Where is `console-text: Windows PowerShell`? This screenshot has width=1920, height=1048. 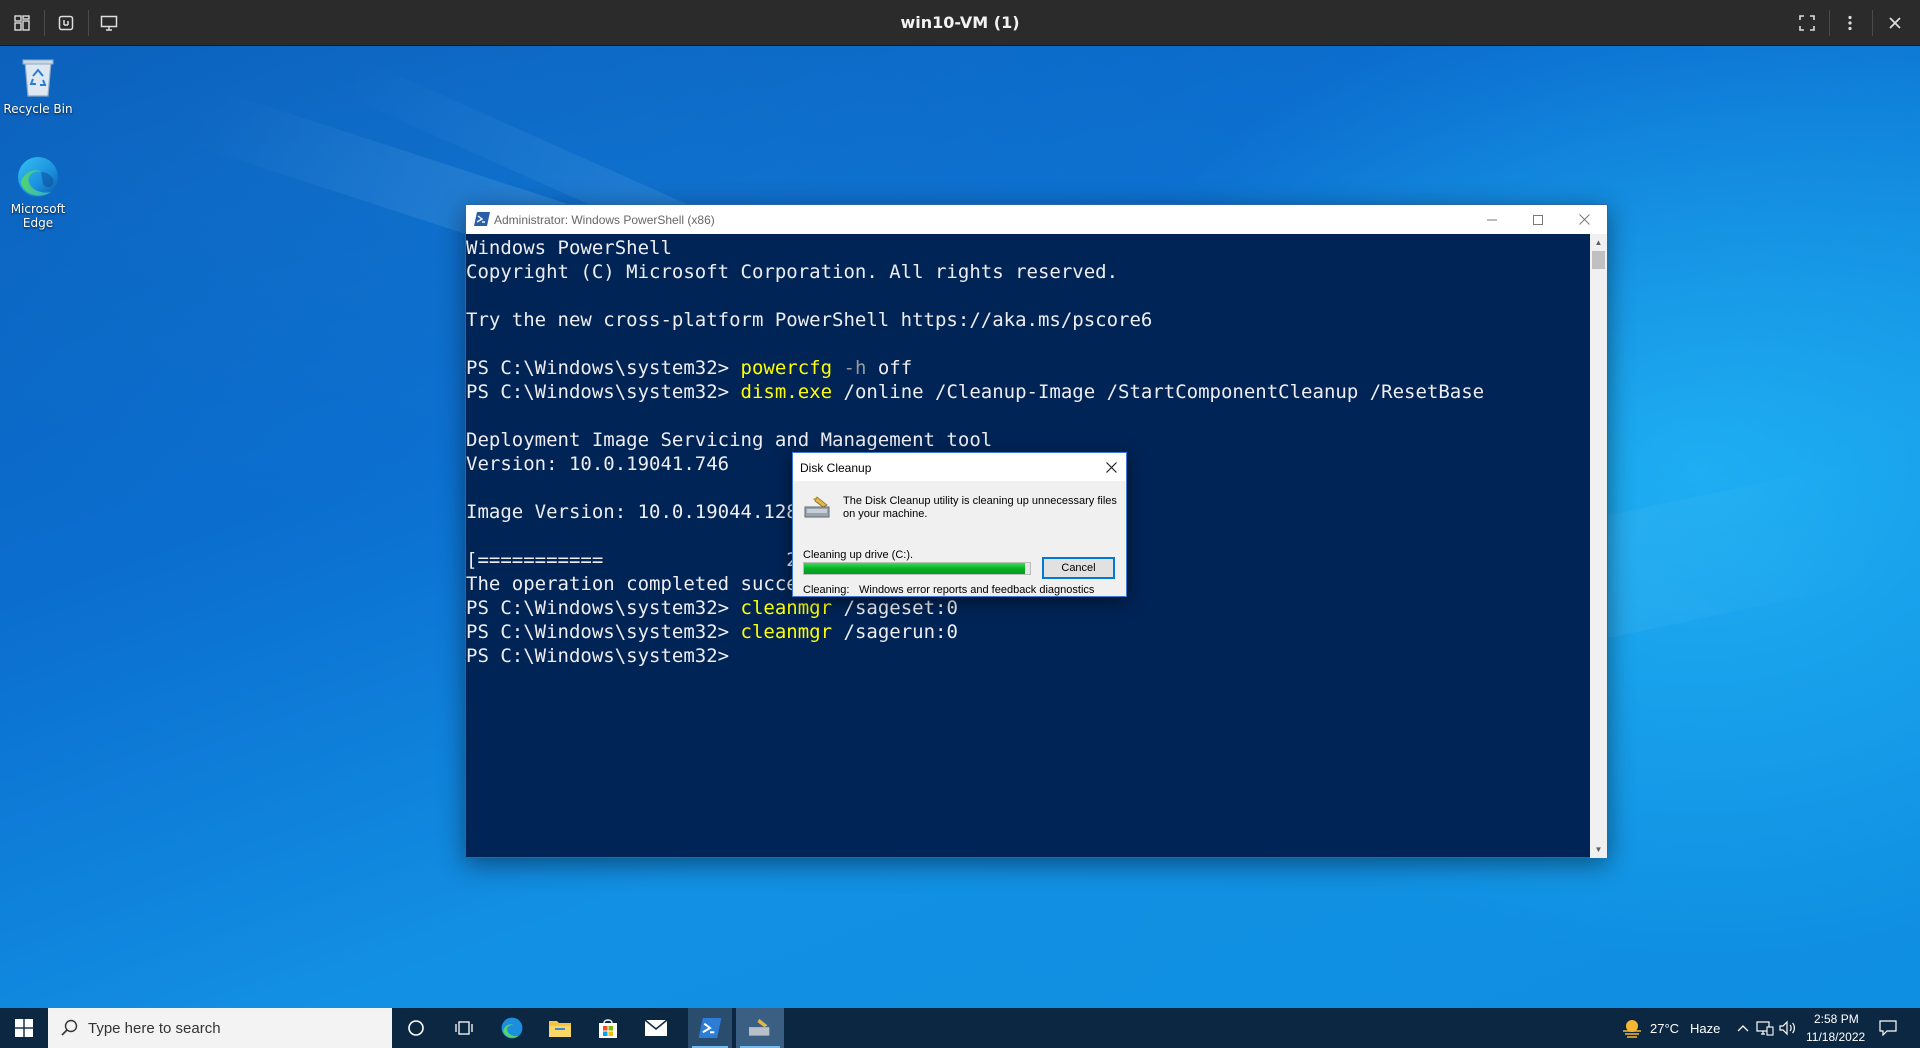
console-text: Windows PowerShell is located at coordinates (569, 248).